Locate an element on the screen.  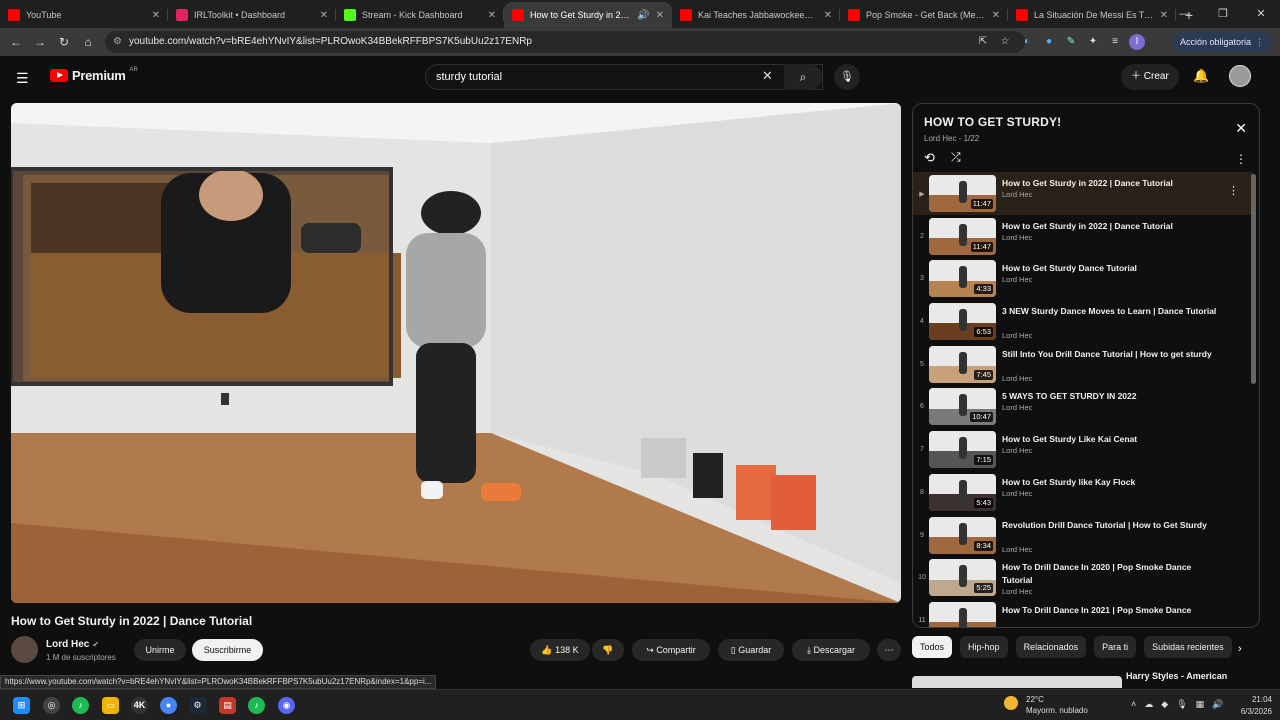
extension-icon: ✎ is located at coordinates (1071, 42).